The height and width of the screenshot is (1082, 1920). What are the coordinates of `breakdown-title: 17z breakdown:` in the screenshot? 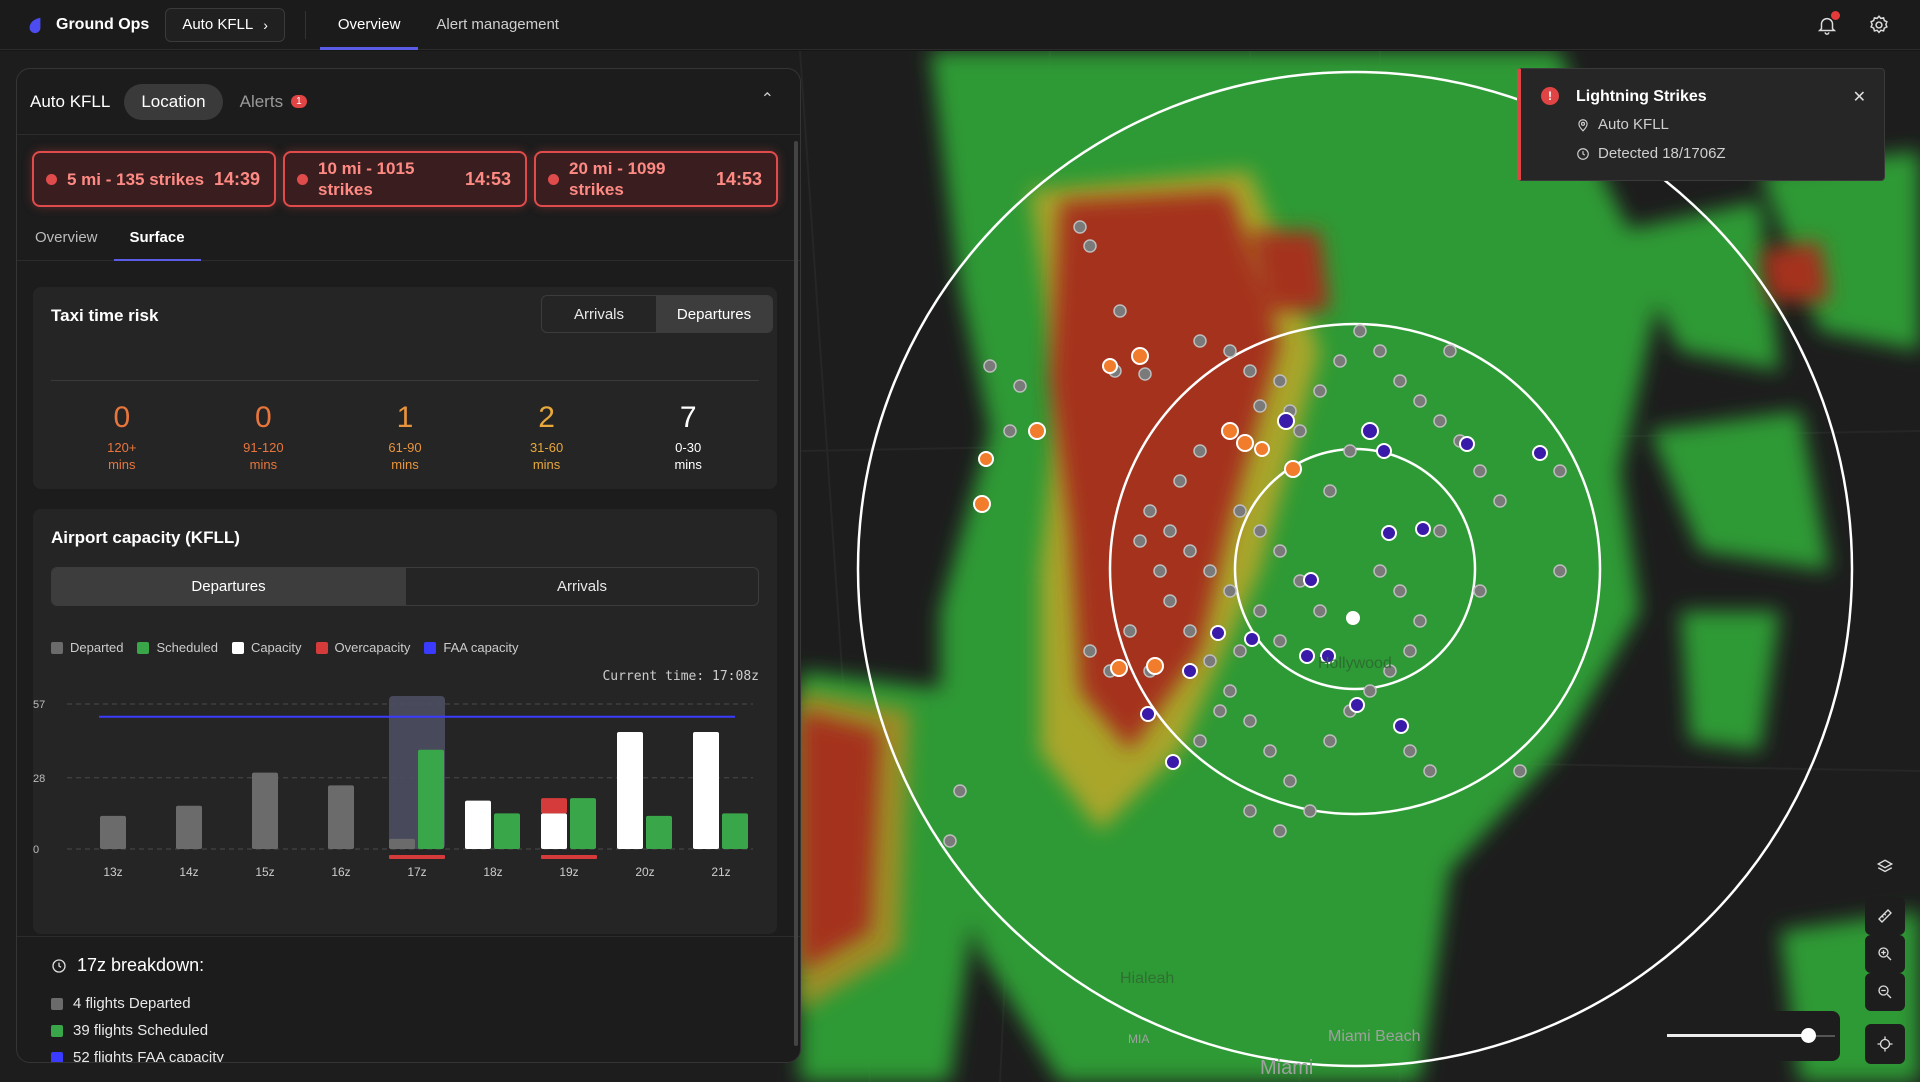 It's located at (141, 965).